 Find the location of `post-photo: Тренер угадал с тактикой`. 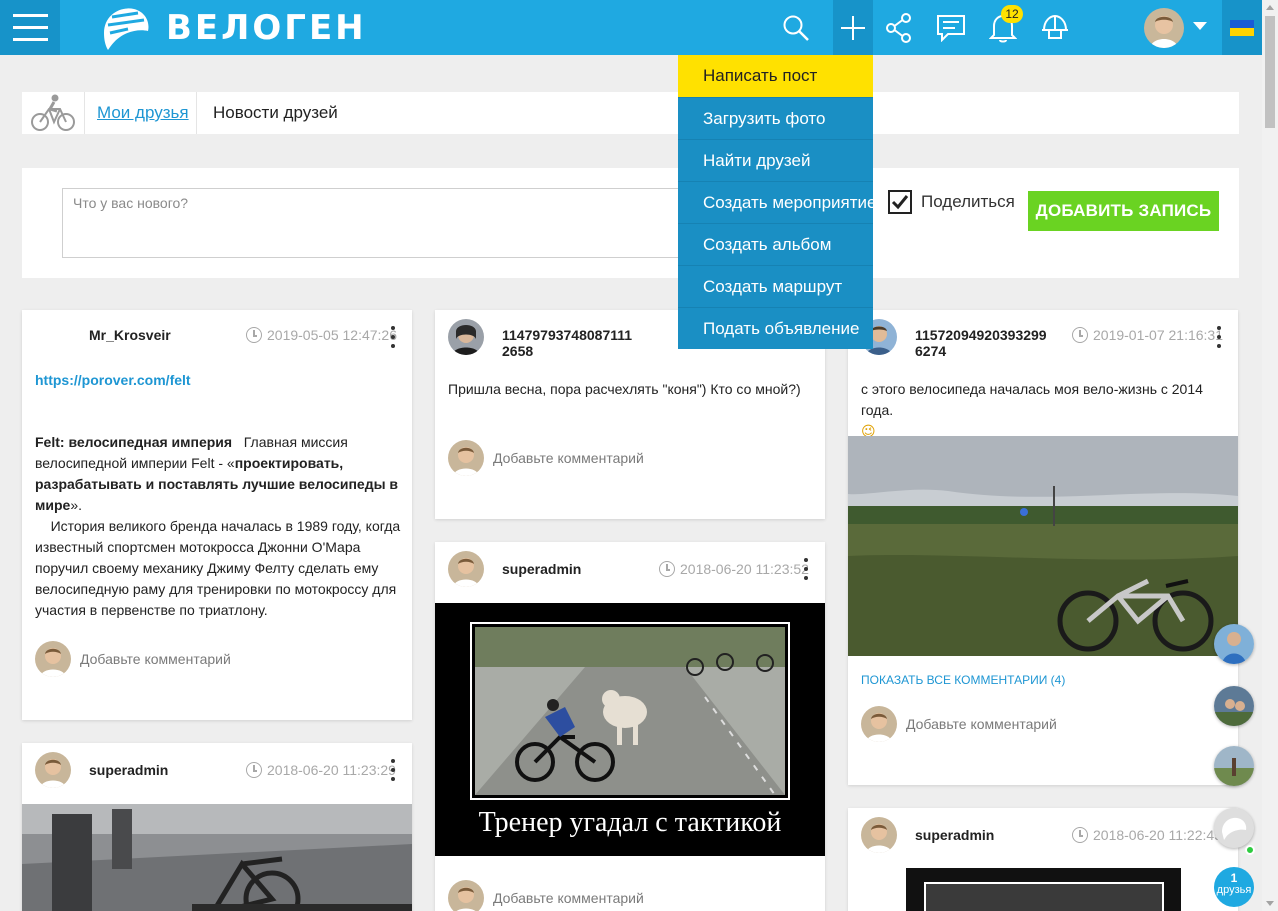

post-photo: Тренер угадал с тактикой is located at coordinates (630, 729).